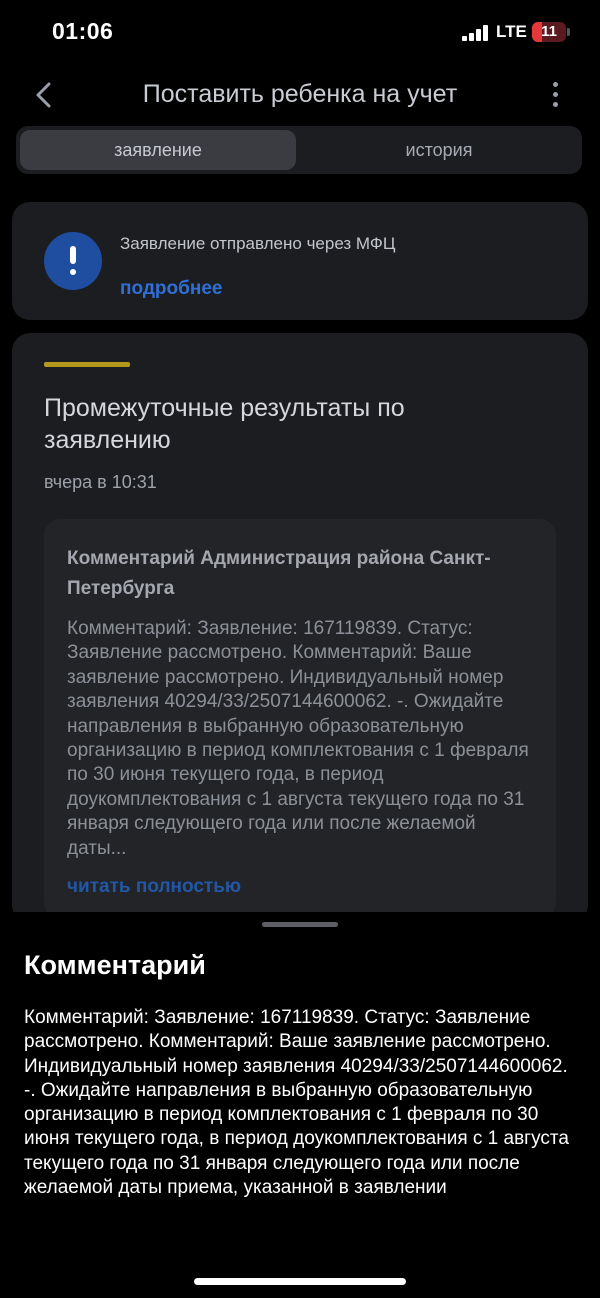 This screenshot has height=1298, width=600. I want to click on more-button, so click(555, 96).